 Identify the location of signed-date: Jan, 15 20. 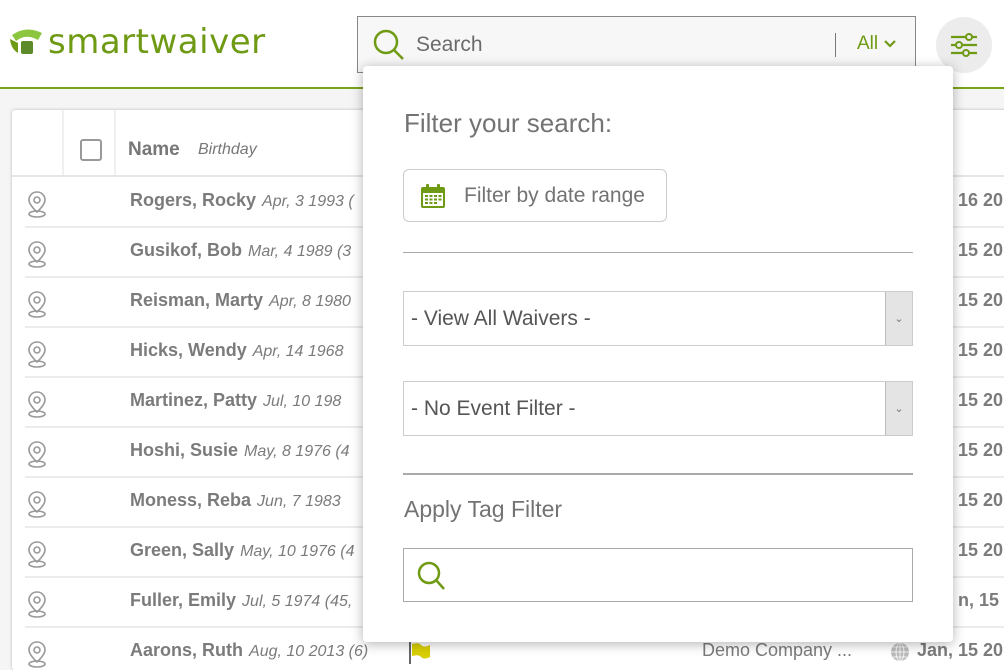
(960, 650).